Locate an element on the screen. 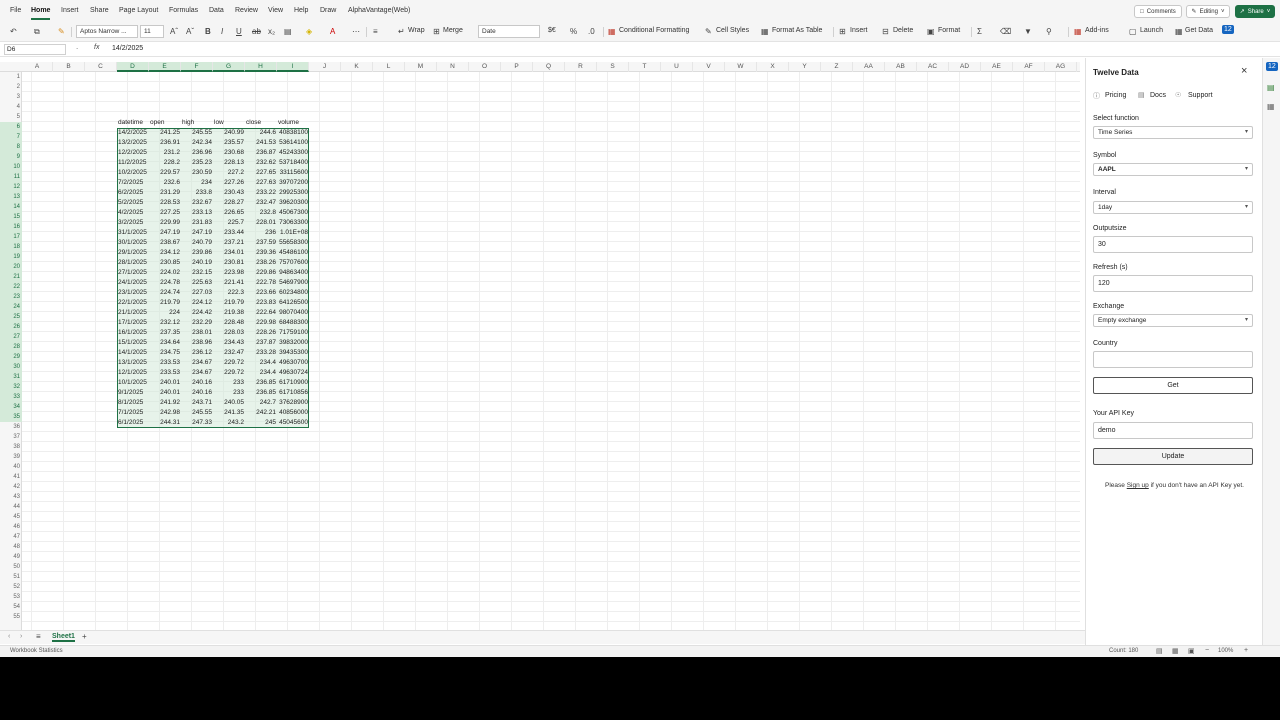  value-cell: 29925300 is located at coordinates (293, 193).